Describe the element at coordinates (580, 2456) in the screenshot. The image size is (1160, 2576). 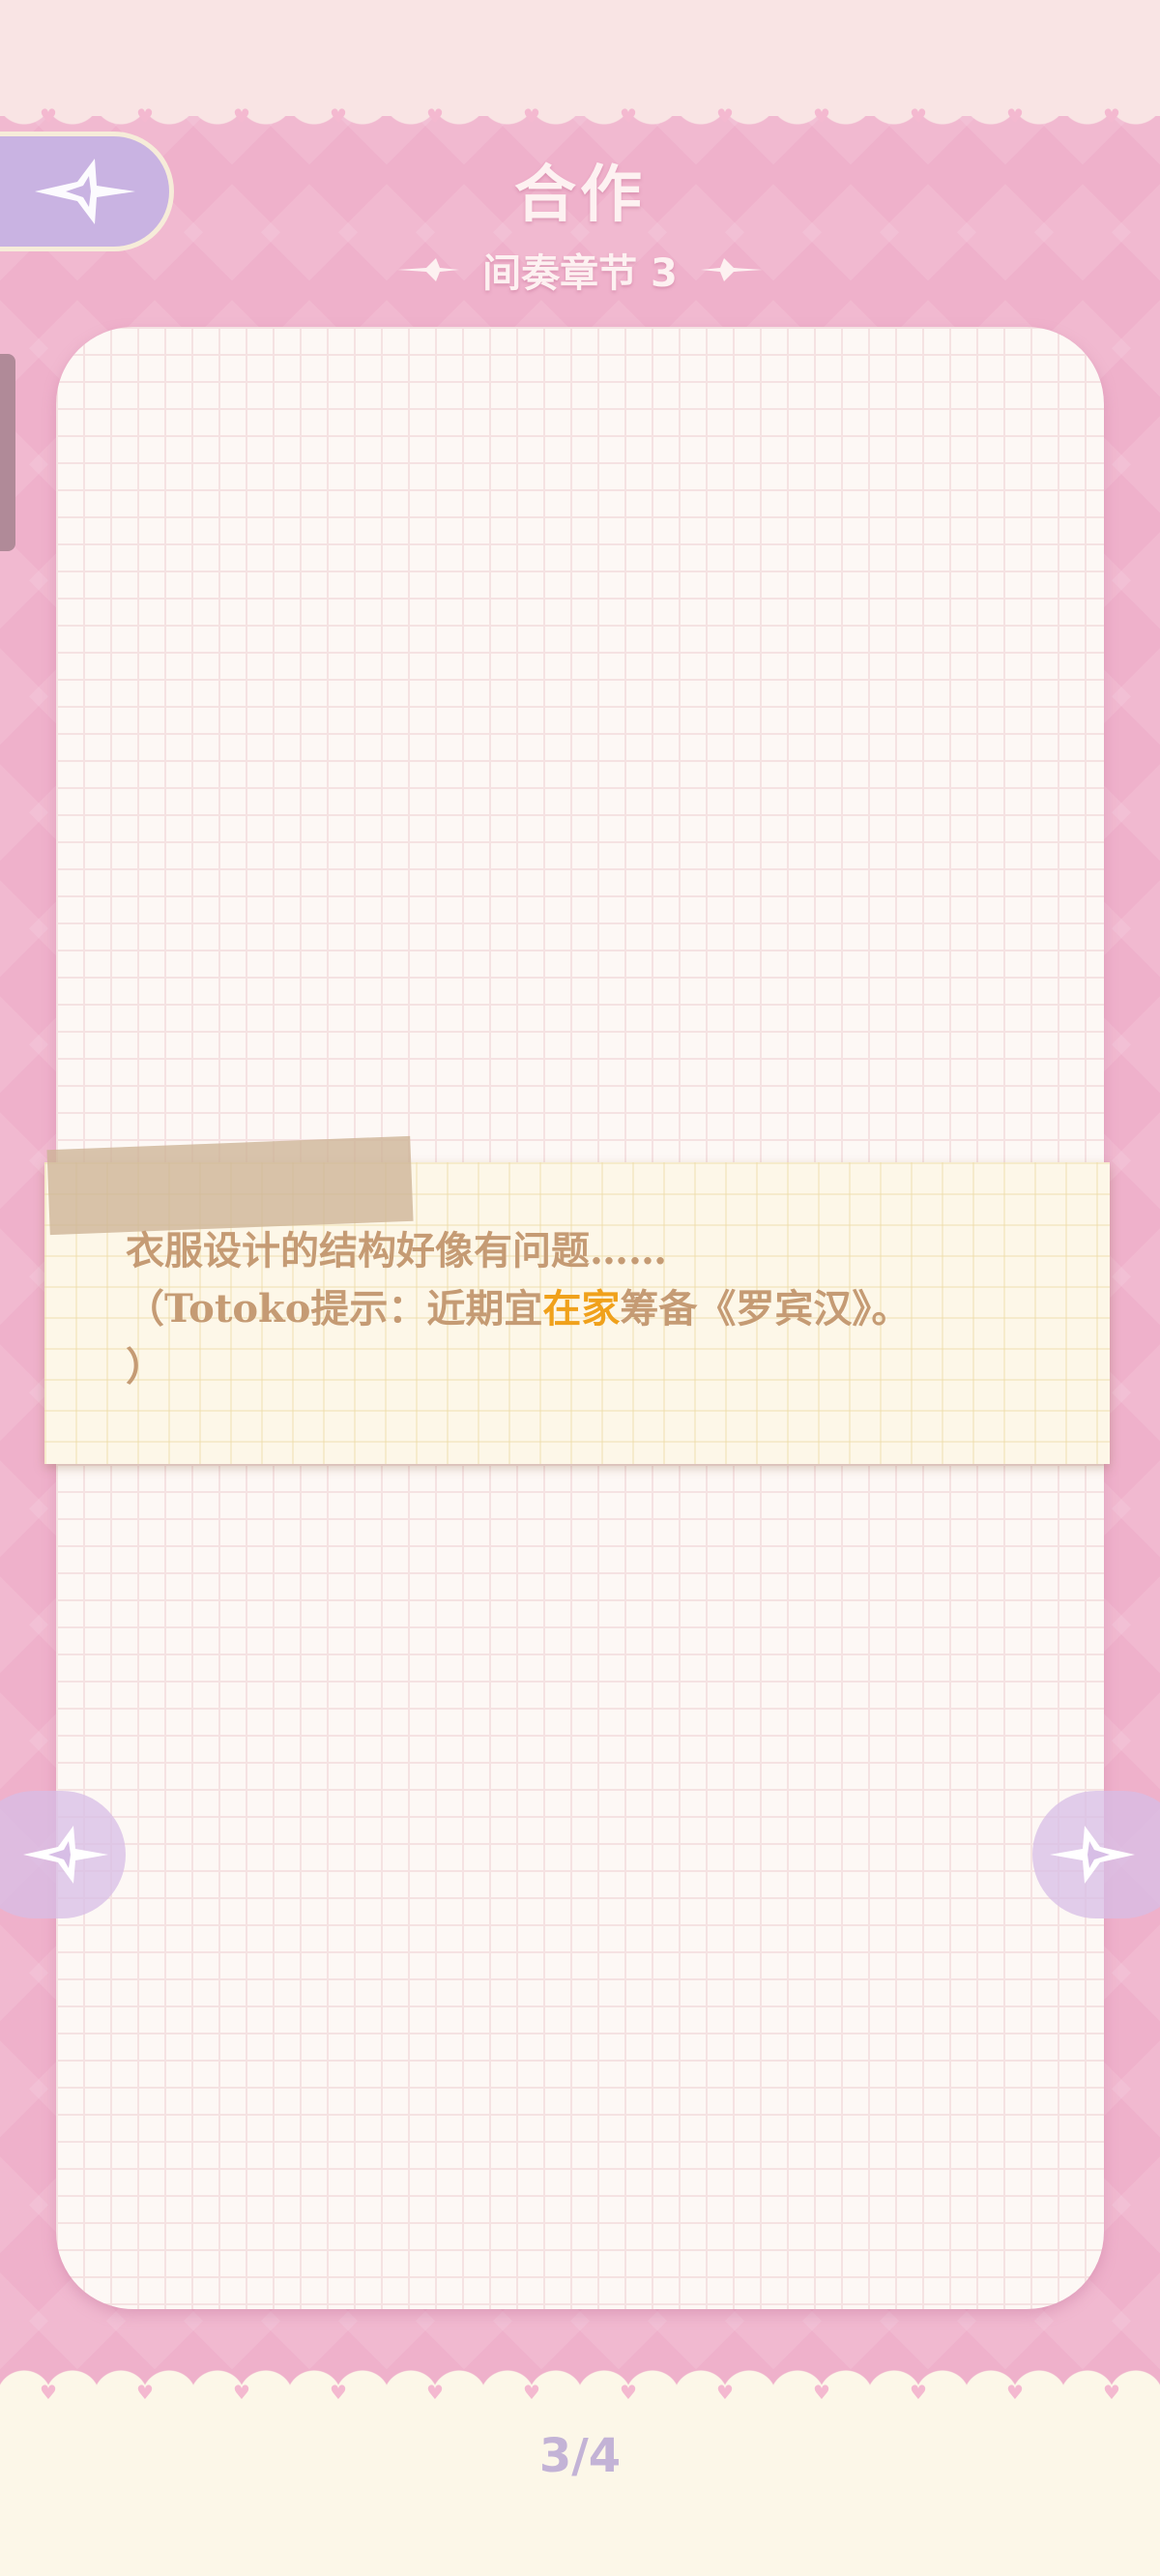
I see `page-indicator: 3/4` at that location.